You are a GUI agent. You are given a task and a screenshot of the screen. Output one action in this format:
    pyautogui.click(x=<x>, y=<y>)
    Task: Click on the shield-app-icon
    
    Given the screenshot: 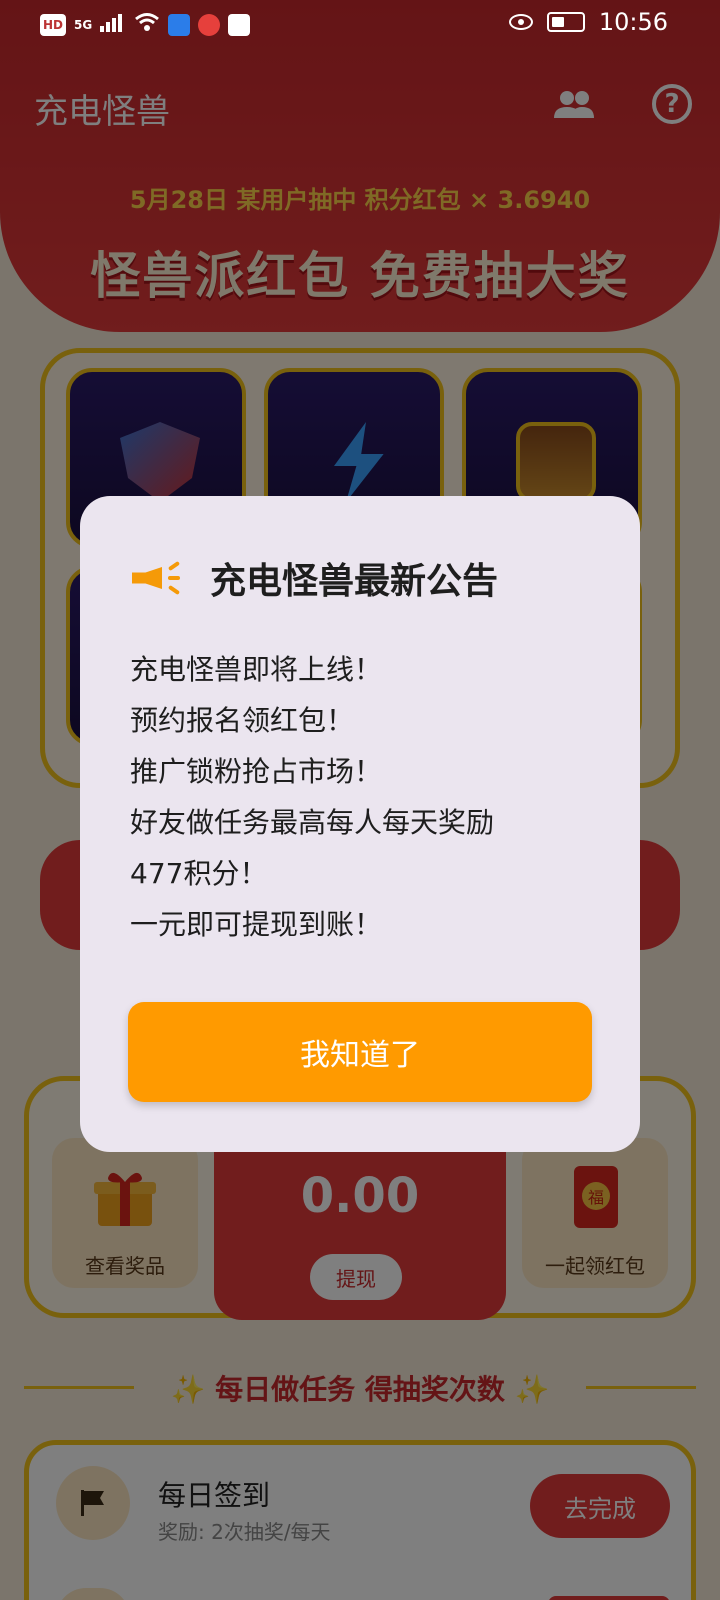 What is the action you would take?
    pyautogui.click(x=179, y=25)
    